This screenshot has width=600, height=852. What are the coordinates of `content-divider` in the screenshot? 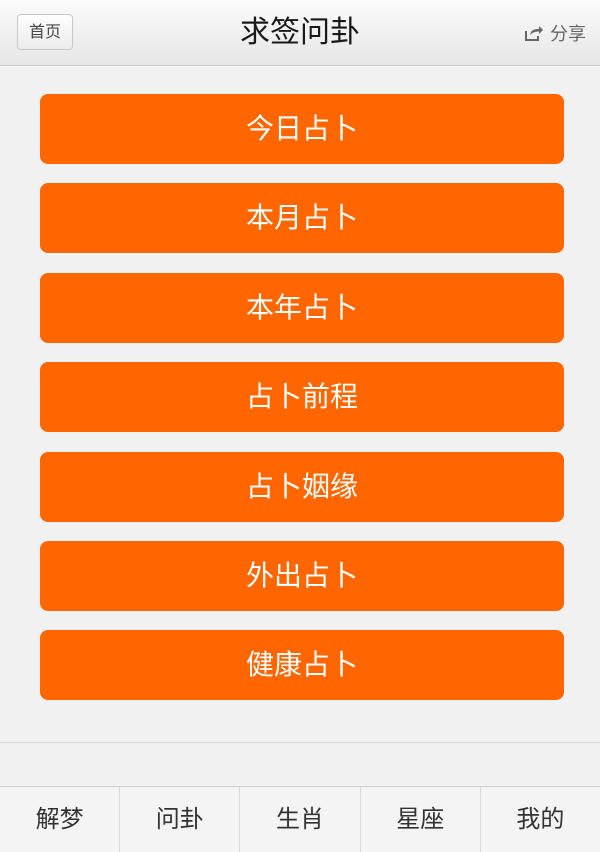 It's located at (300, 742).